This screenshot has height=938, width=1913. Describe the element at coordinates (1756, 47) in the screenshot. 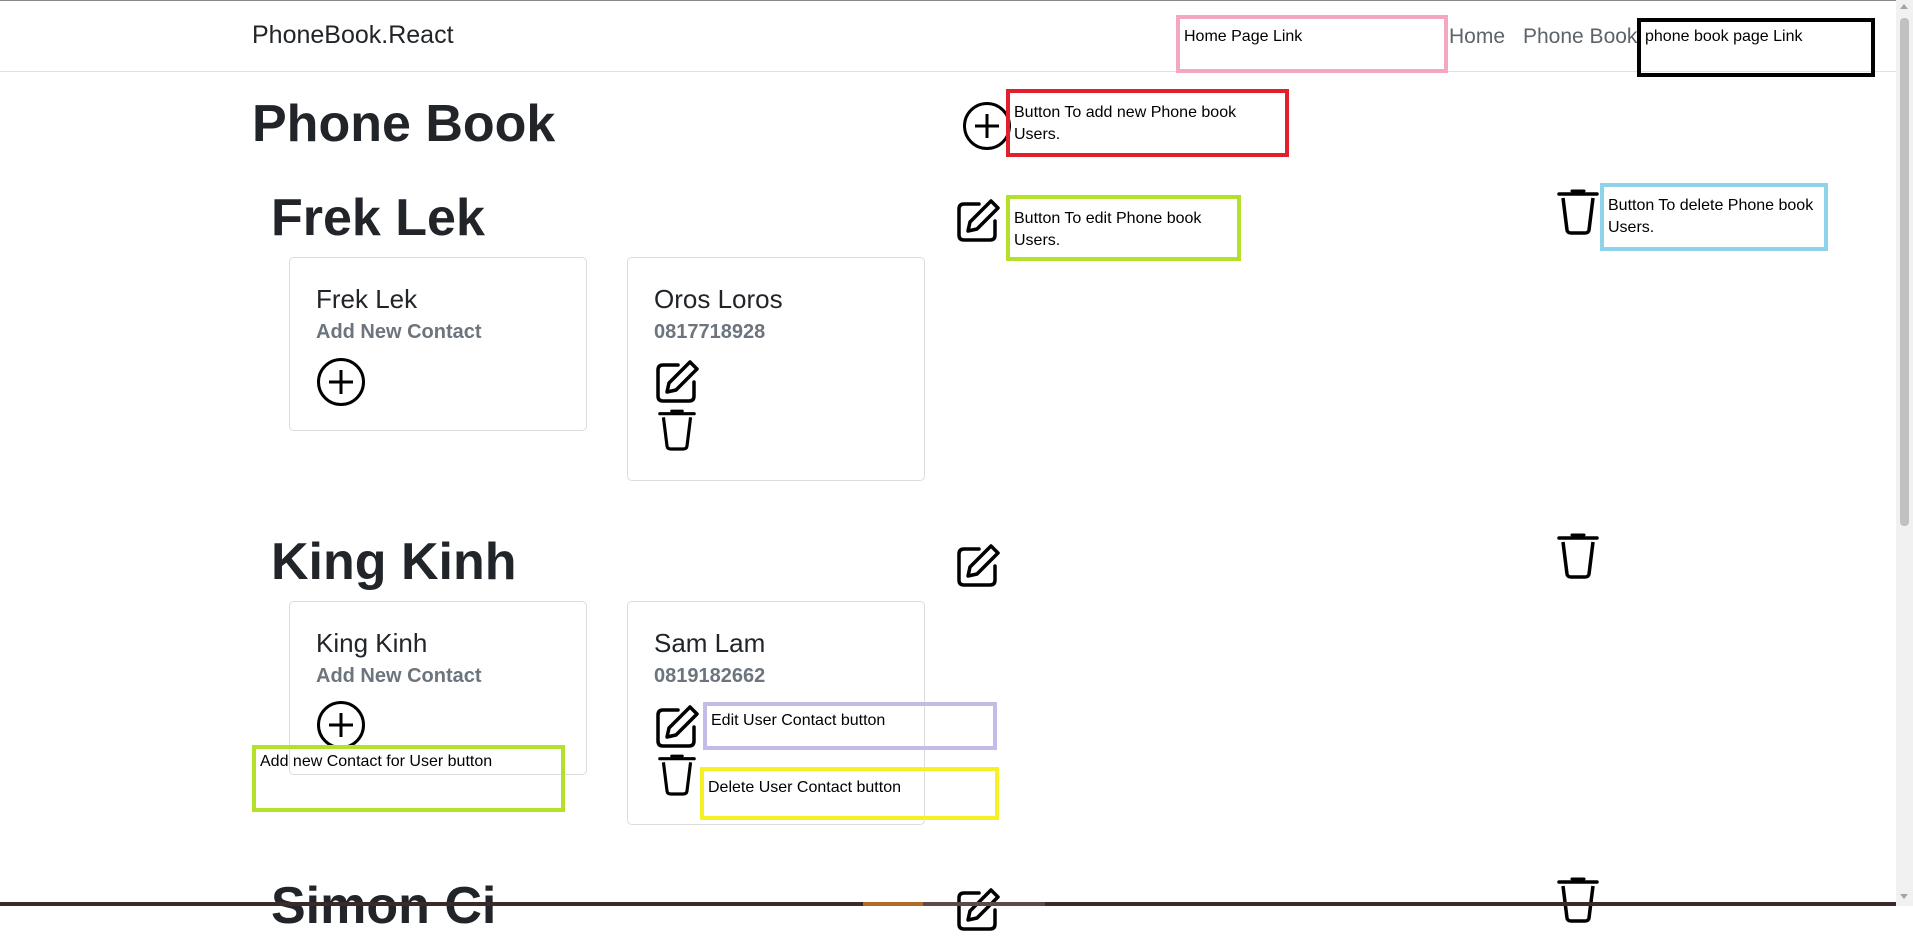

I see `annotation-phone-book-page-link: phone book page Link` at that location.